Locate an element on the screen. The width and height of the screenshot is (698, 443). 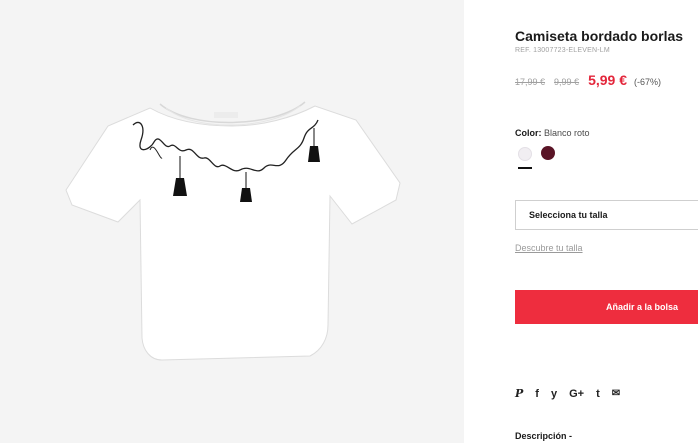
facebook-icon: f is located at coordinates (537, 394).